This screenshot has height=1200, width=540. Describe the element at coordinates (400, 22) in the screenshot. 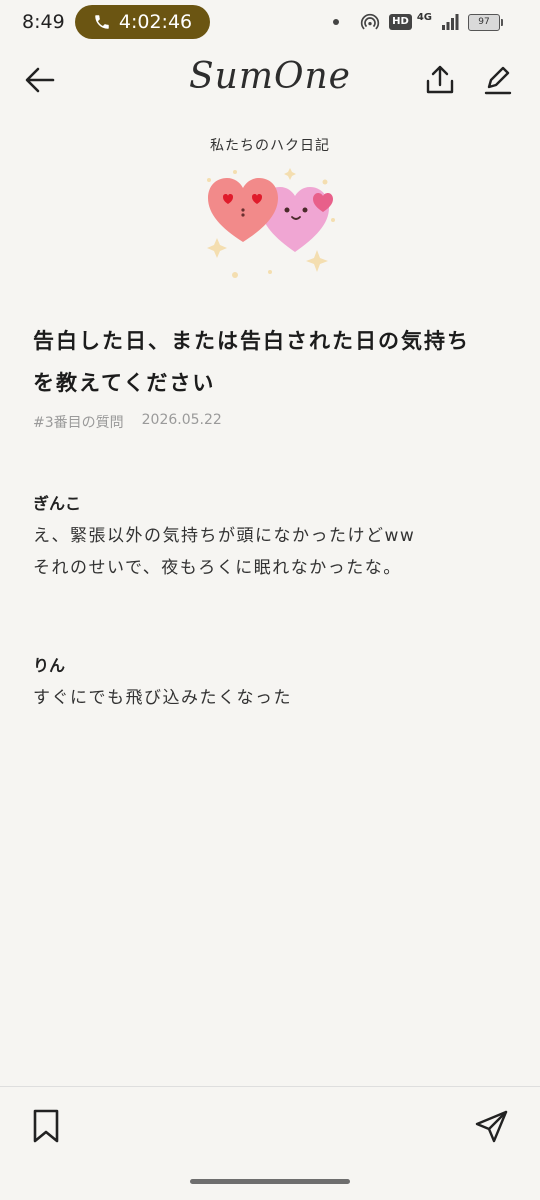

I see `hd-badge: HD` at that location.